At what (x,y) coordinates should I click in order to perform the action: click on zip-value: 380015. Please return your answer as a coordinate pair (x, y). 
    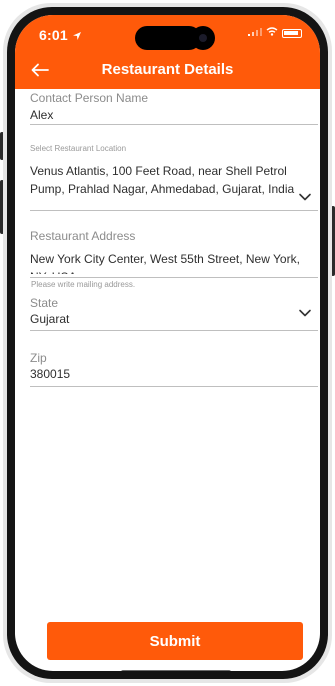
    Looking at the image, I should click on (50, 374).